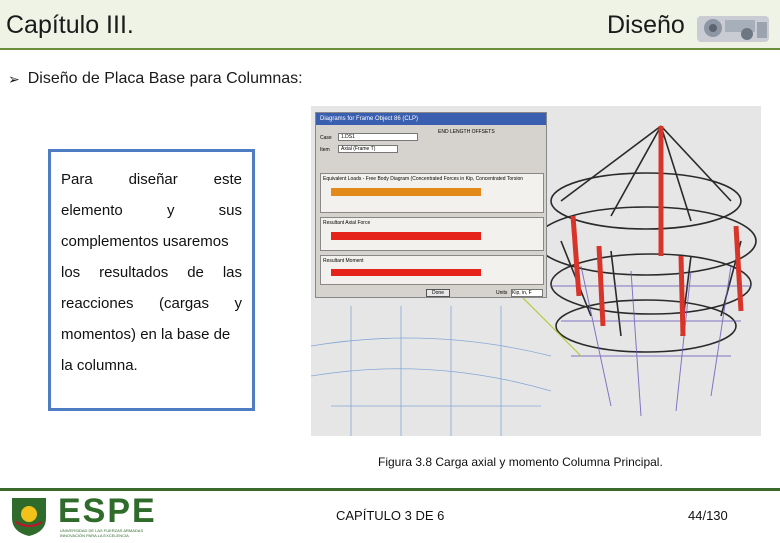  Describe the element at coordinates (151, 210) in the screenshot. I see `text-line: elemento y sus` at that location.